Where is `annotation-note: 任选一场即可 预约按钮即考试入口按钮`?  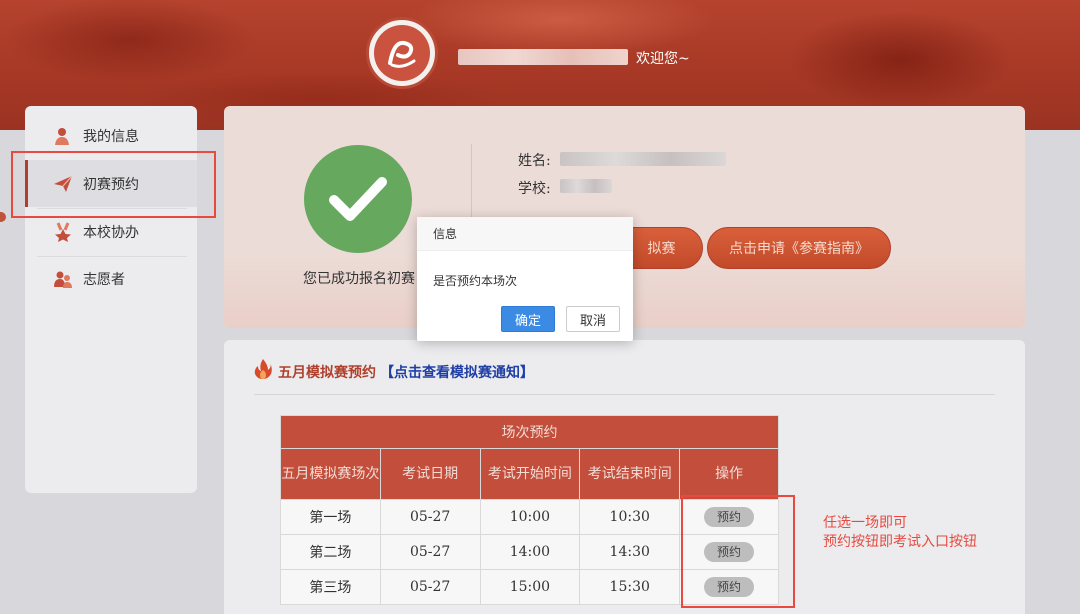 annotation-note: 任选一场即可 预约按钮即考试入口按钮 is located at coordinates (900, 533).